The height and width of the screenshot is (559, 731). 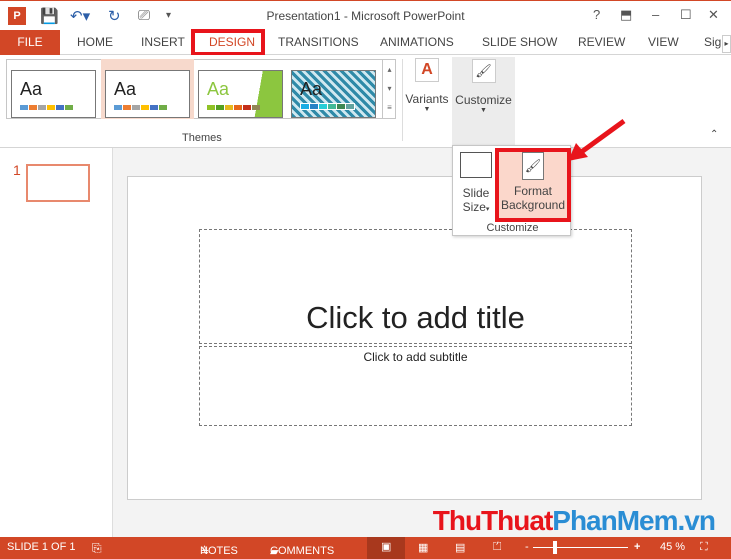 What do you see at coordinates (663, 42) in the screenshot?
I see `tab-view: VIEW` at bounding box center [663, 42].